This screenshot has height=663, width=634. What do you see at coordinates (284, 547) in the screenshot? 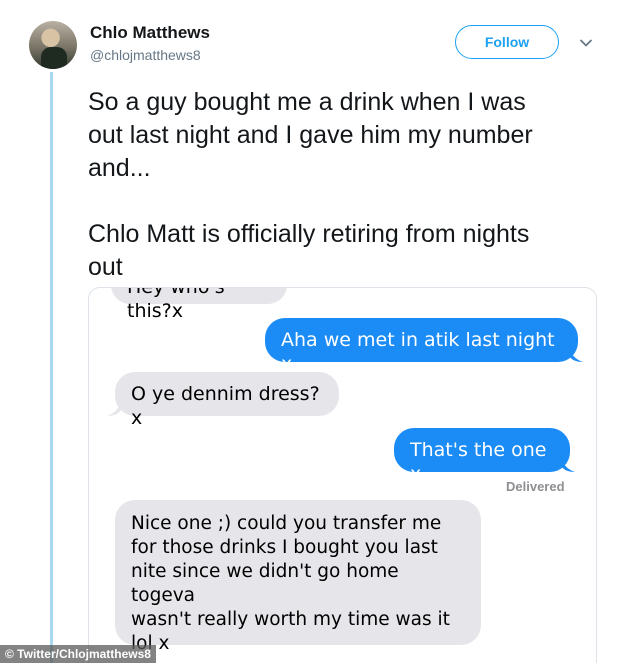
I see `message-line: for those drinks I bought you last` at bounding box center [284, 547].